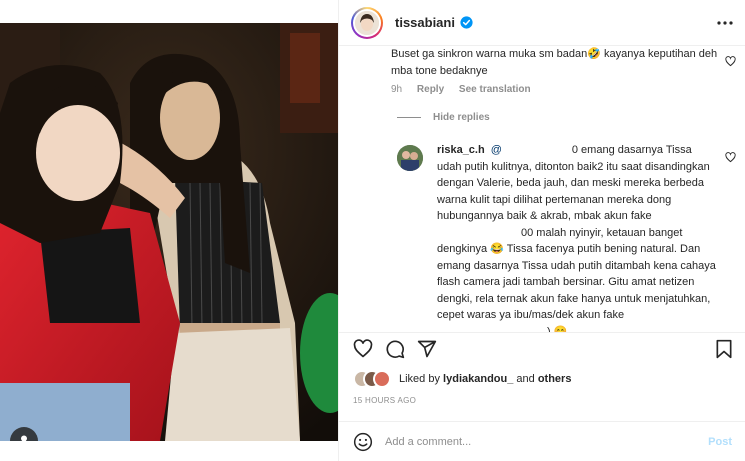 The width and height of the screenshot is (745, 461). Describe the element at coordinates (384, 400) in the screenshot. I see `post-timestamp: 15 HOURS AGO` at that location.